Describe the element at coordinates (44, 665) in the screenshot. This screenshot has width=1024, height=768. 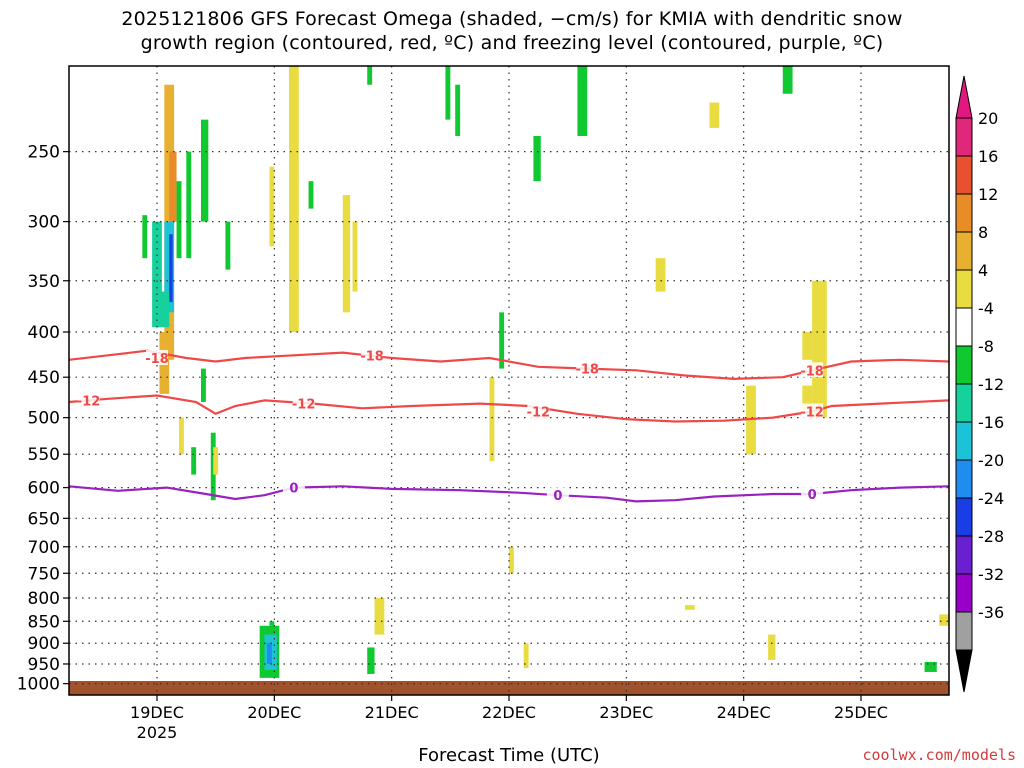
I see `y-tick-label: 950` at that location.